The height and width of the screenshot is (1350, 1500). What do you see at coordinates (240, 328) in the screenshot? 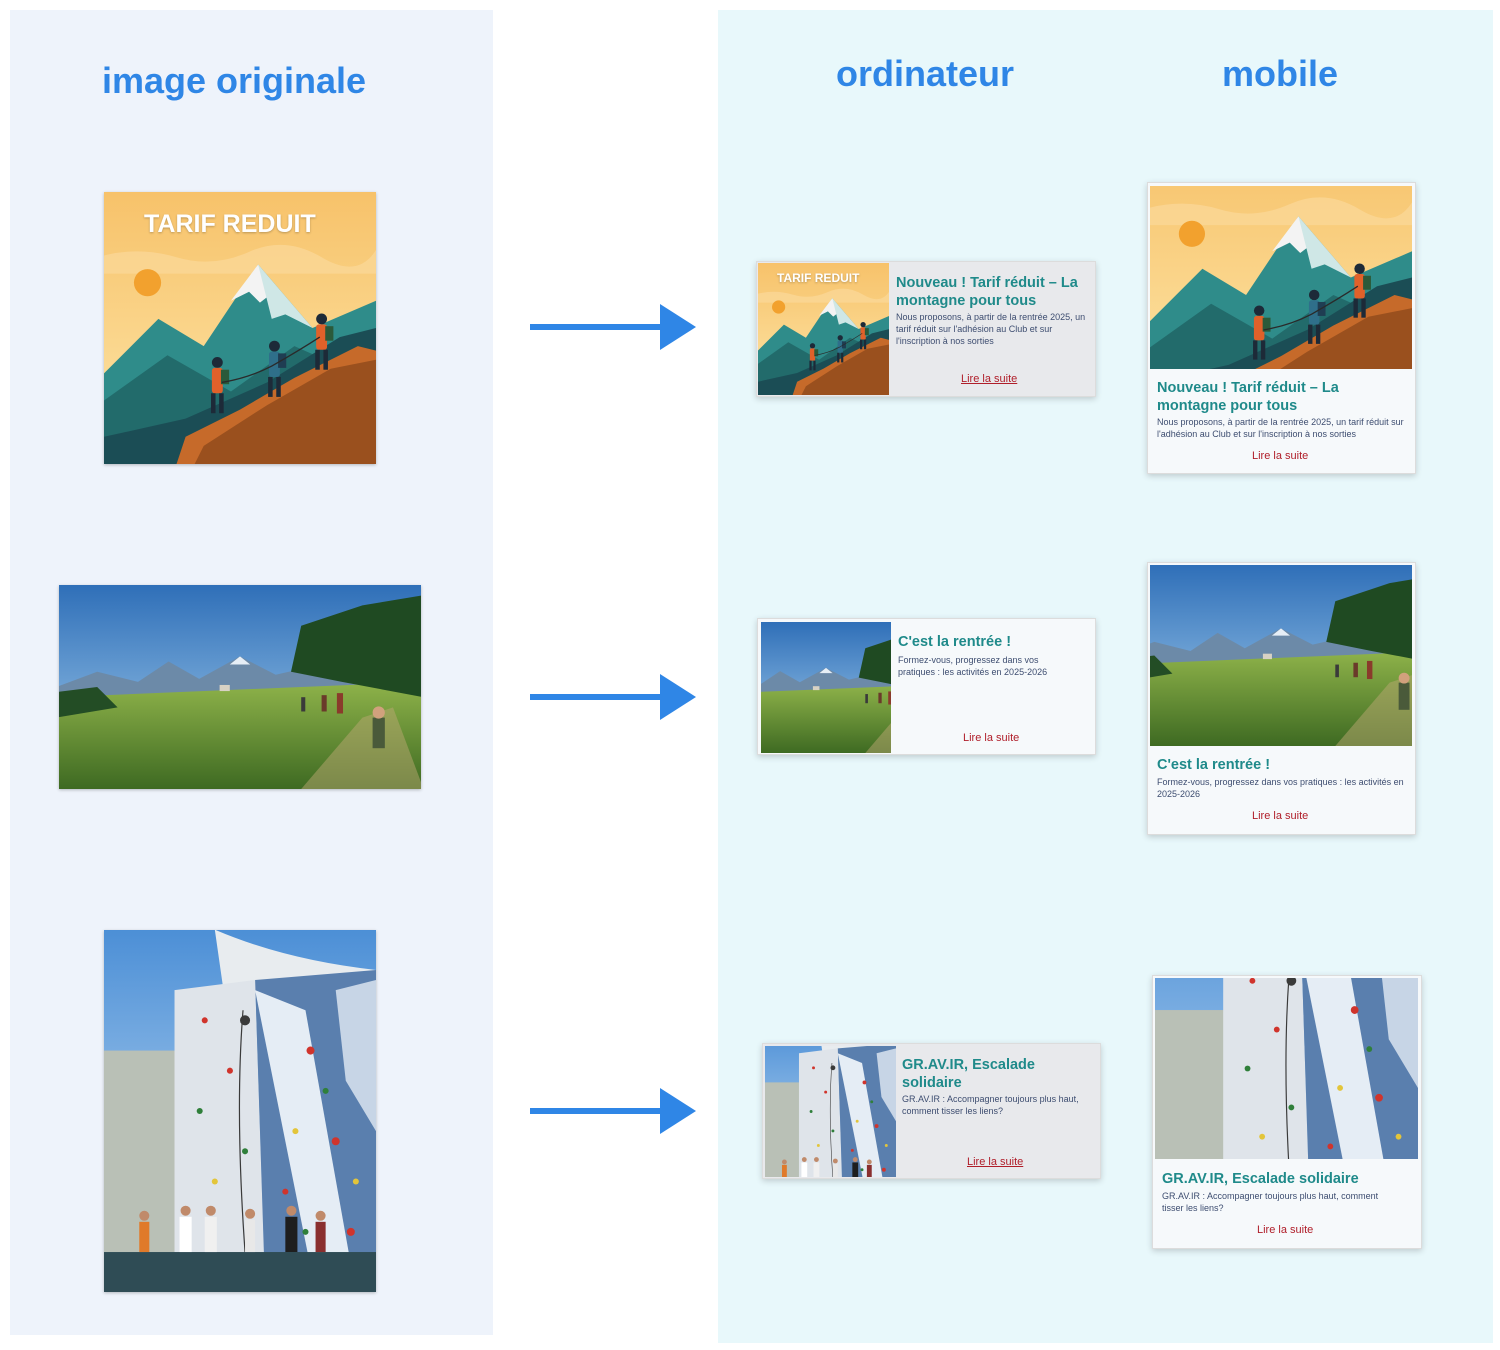
I see `original-image-hikers: TARIF REDUIT` at bounding box center [240, 328].